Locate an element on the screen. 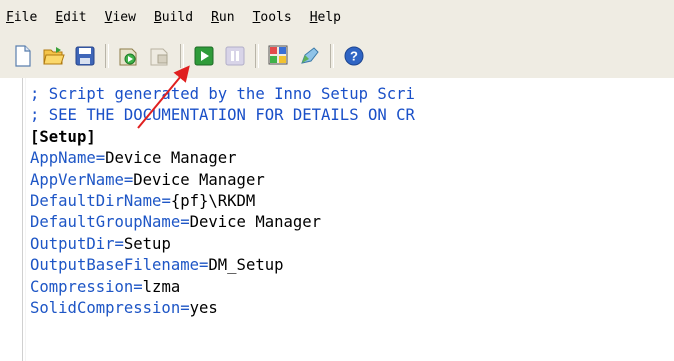 This screenshot has width=674, height=361. code-line: OutputDir=Setup is located at coordinates (100, 243).